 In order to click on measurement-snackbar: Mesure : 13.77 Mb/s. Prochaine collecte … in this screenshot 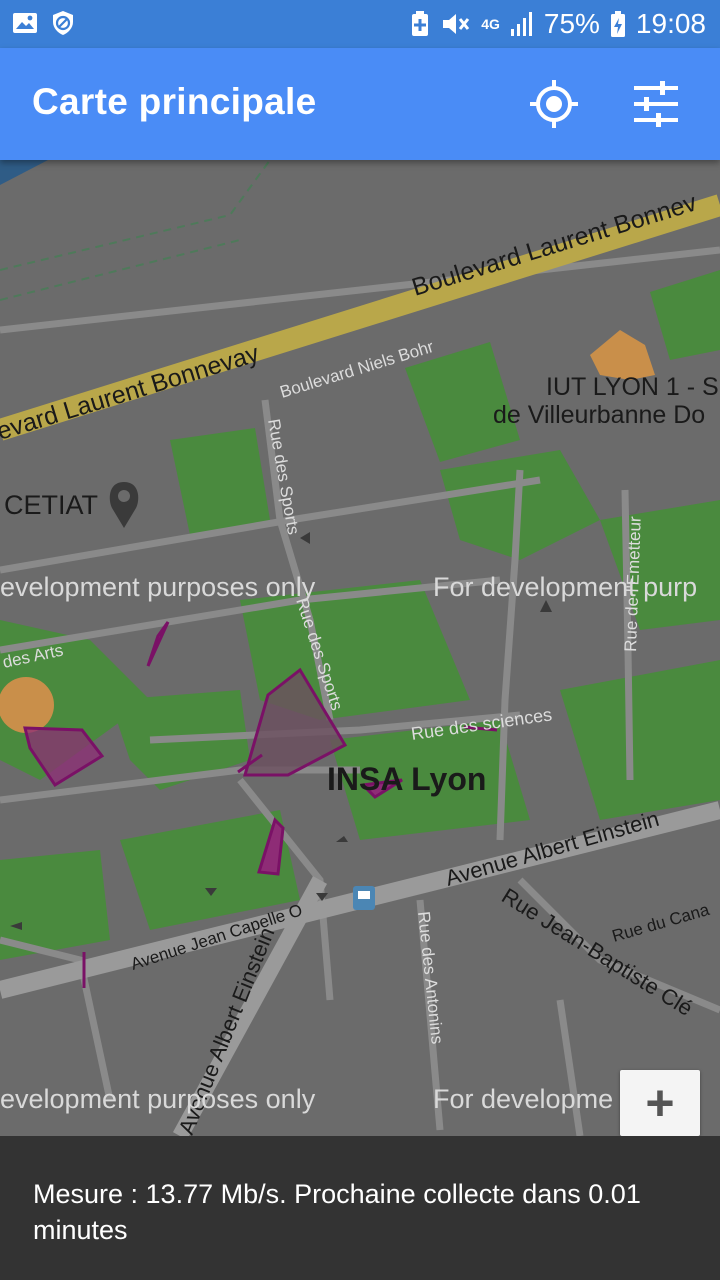, I will do `click(360, 1208)`.